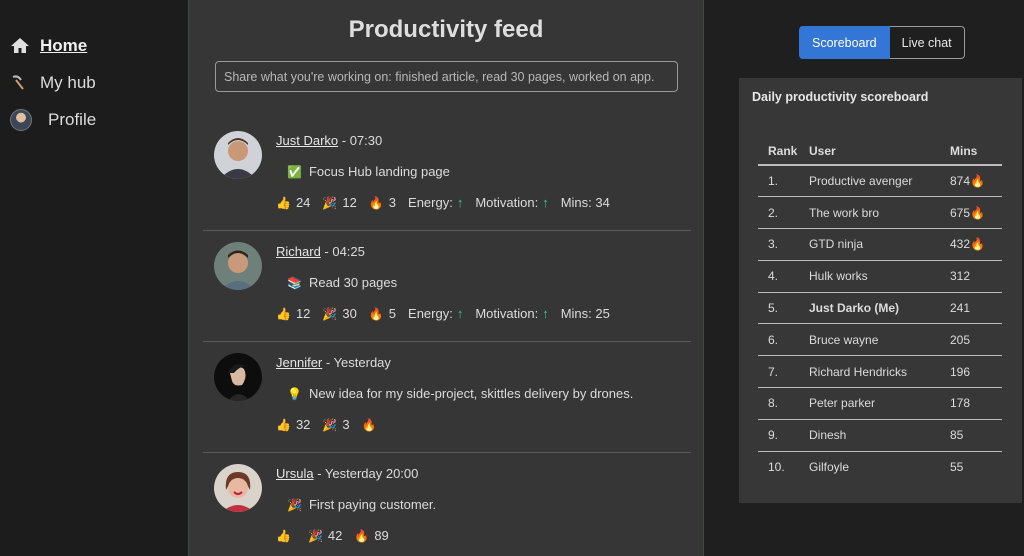  What do you see at coordinates (303, 424) in the screenshot?
I see `like-count: 32` at bounding box center [303, 424].